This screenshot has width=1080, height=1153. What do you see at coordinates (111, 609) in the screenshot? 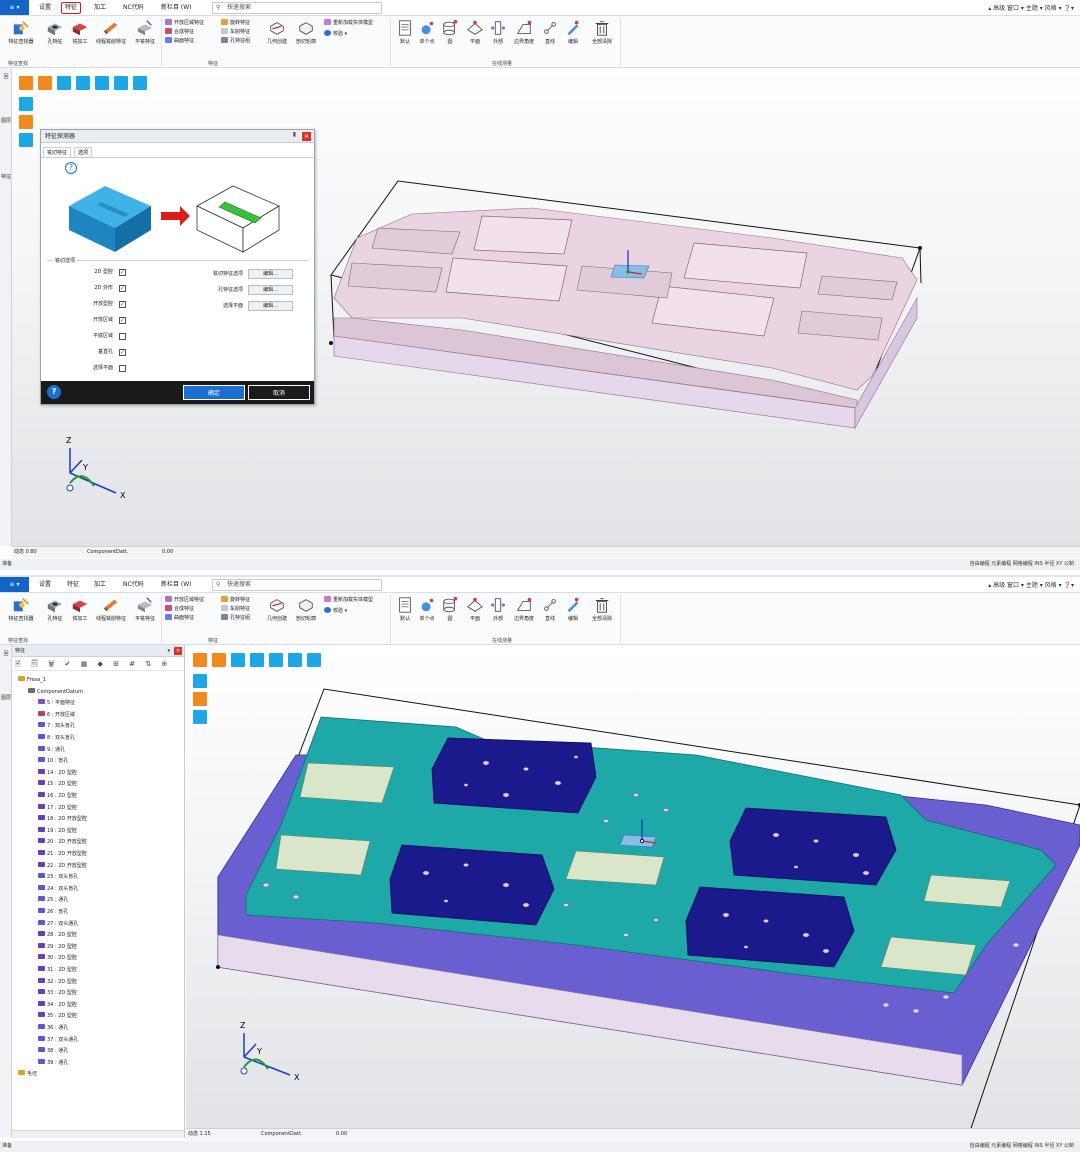
I see `thread-milling-button-2: 线程铣削特征` at bounding box center [111, 609].